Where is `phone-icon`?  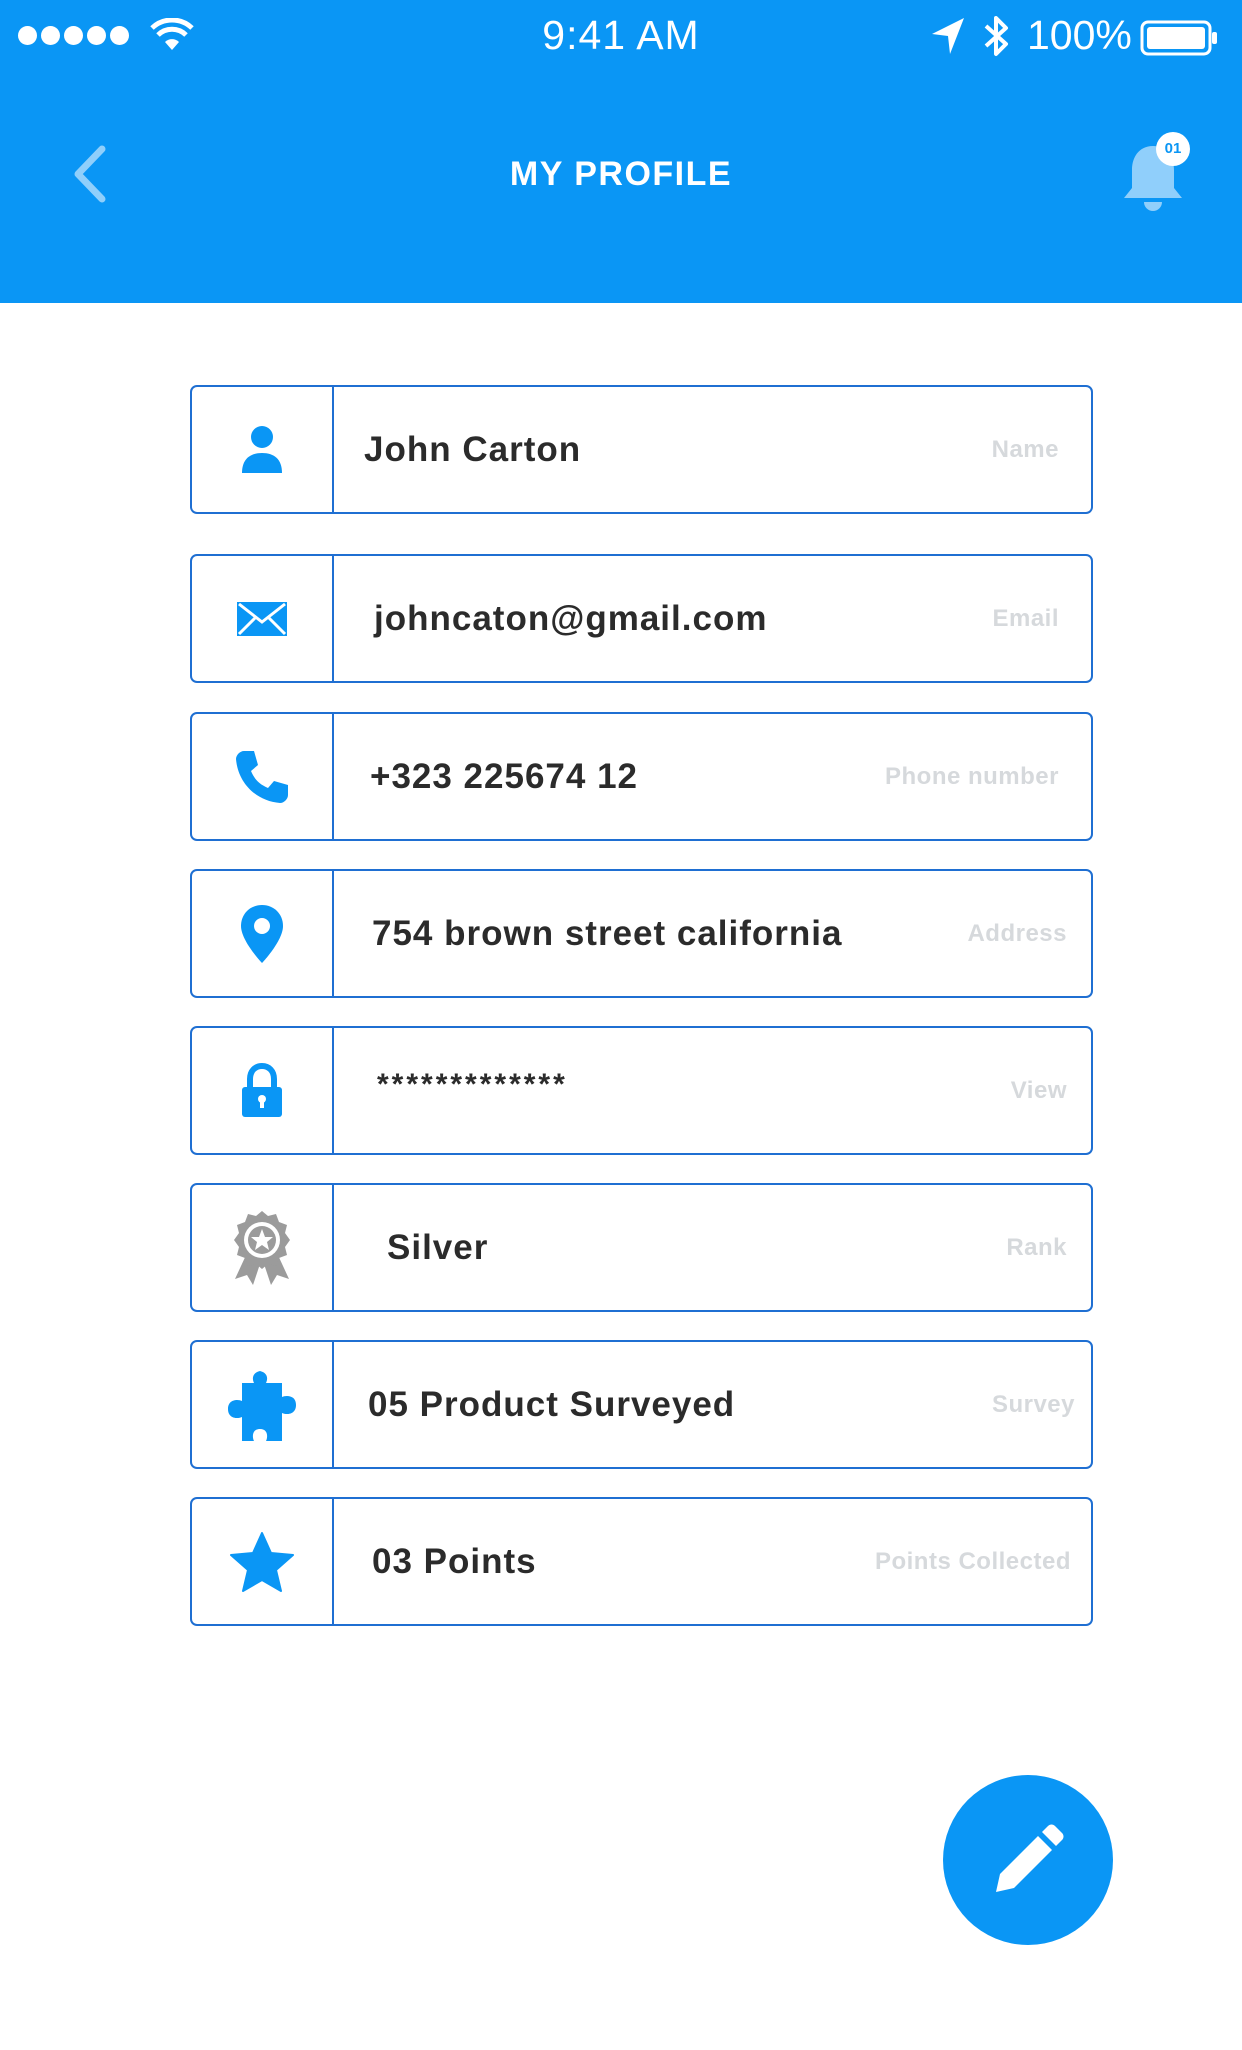
phone-icon is located at coordinates (262, 776).